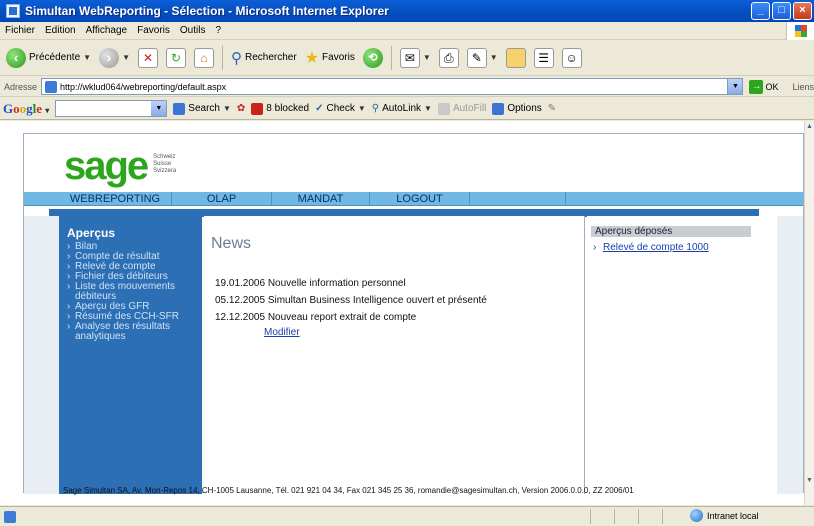 This screenshot has height=526, width=814. Describe the element at coordinates (802, 11) in the screenshot. I see `close-button: ×` at that location.